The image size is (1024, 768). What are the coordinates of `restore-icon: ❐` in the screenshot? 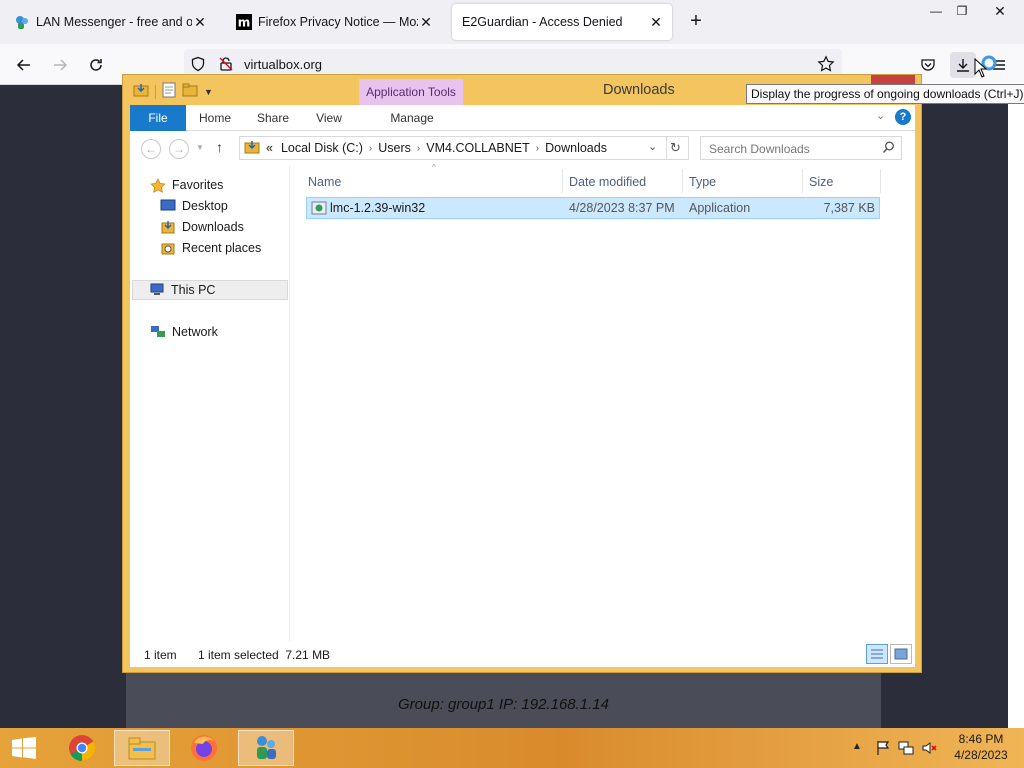 It's located at (962, 11).